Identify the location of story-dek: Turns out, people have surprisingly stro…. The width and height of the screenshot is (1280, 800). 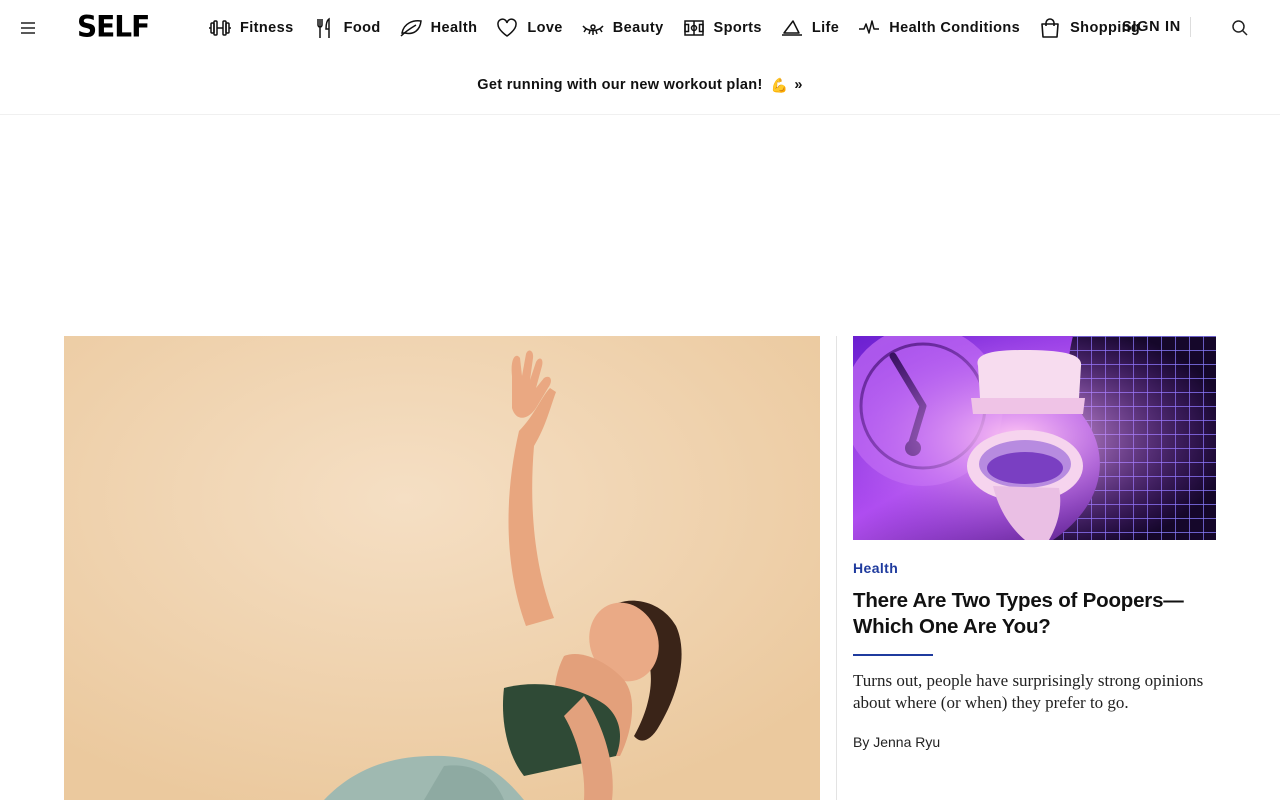
(1028, 691).